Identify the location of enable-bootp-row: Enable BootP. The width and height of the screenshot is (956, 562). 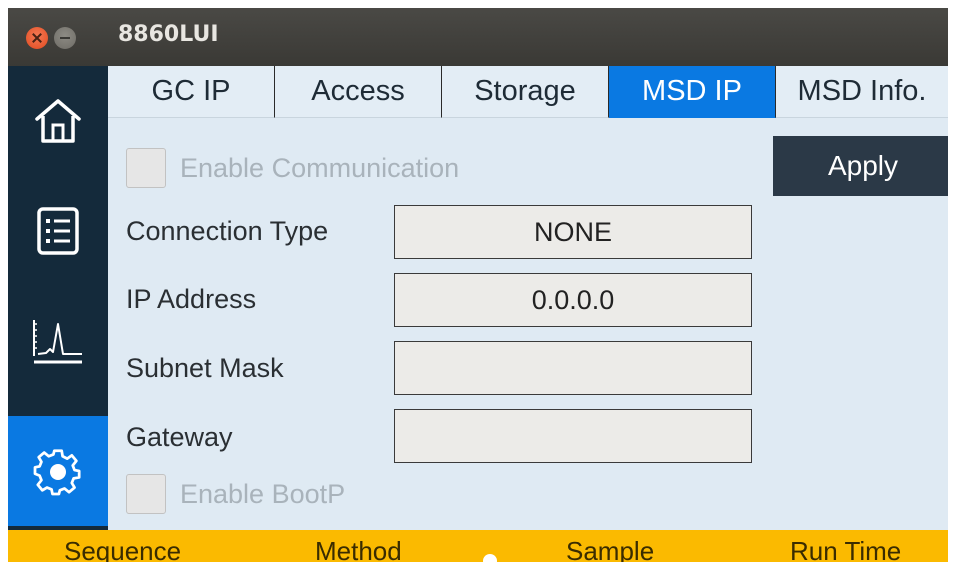
(235, 494).